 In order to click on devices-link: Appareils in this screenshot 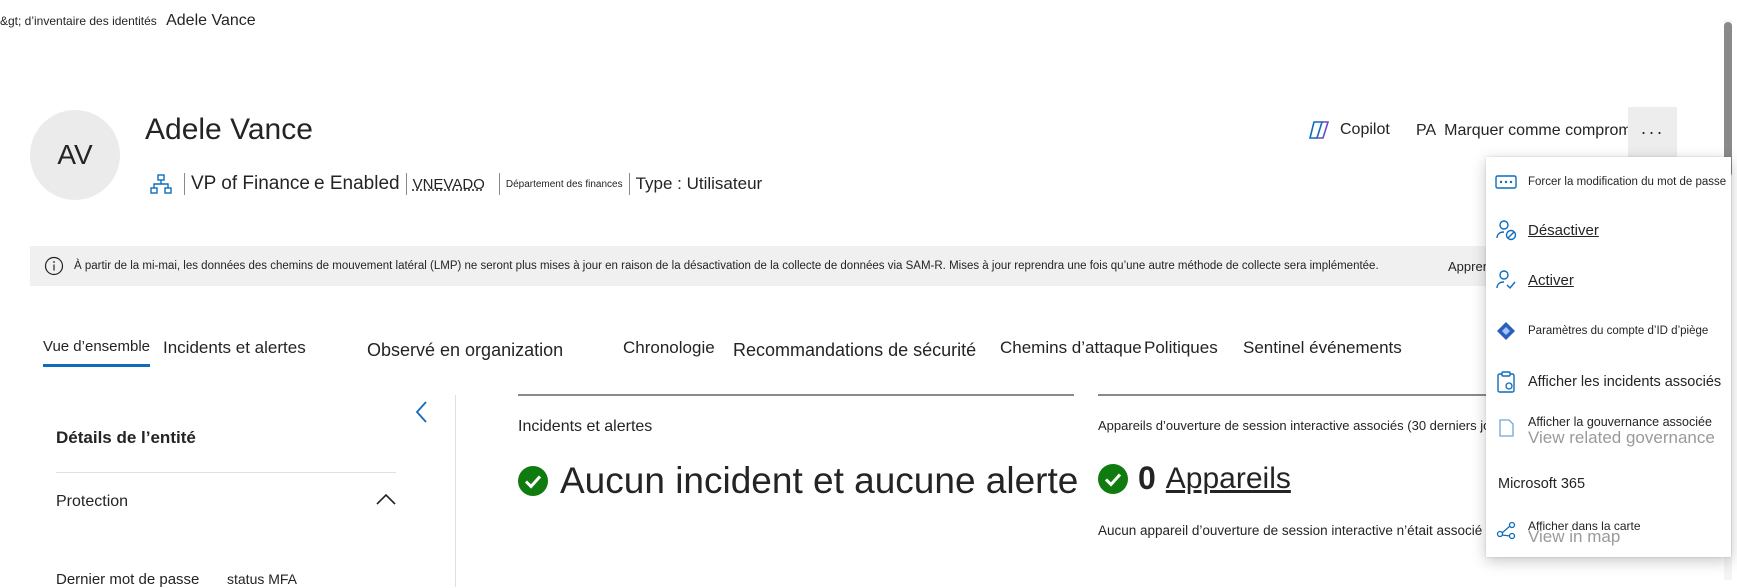, I will do `click(1228, 479)`.